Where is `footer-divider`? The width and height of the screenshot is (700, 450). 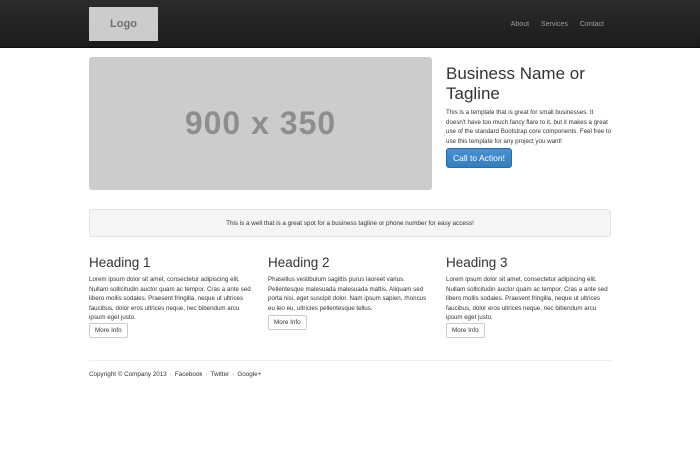 footer-divider is located at coordinates (350, 360).